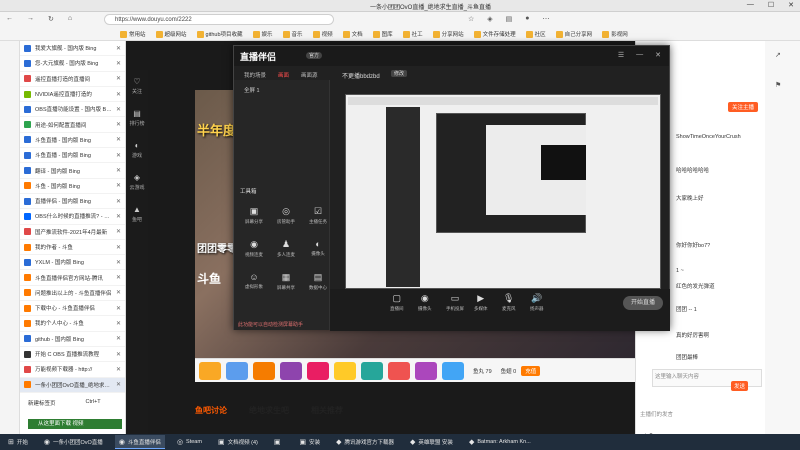  I want to click on bookmark-item: 分享网站, so click(448, 34).